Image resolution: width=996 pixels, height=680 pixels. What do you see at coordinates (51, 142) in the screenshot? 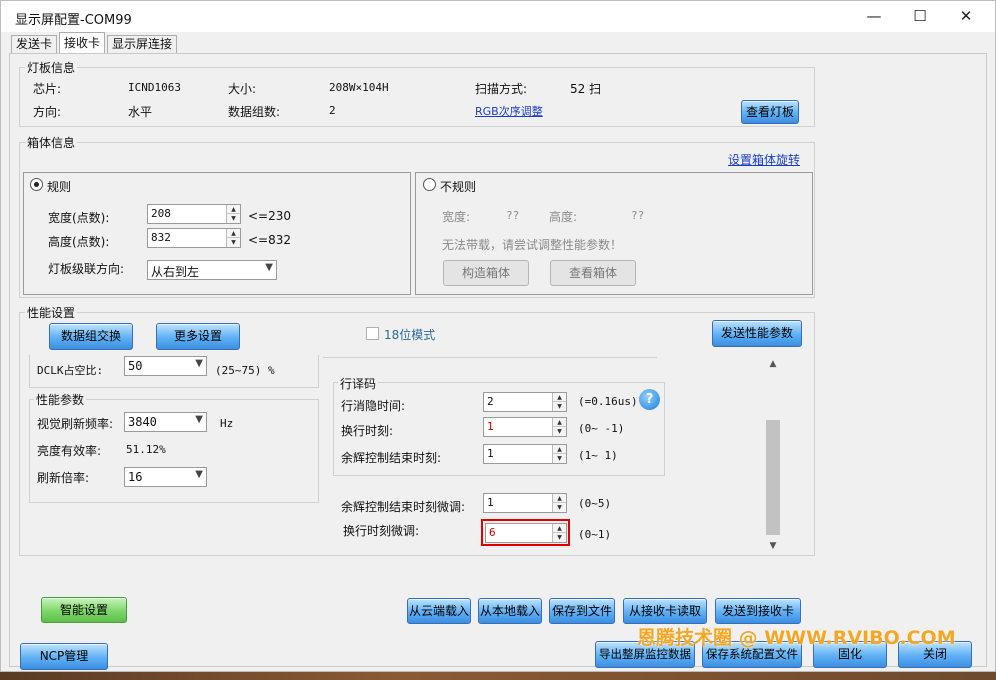
I see `cabinet-info-legend: 箱体信息` at bounding box center [51, 142].